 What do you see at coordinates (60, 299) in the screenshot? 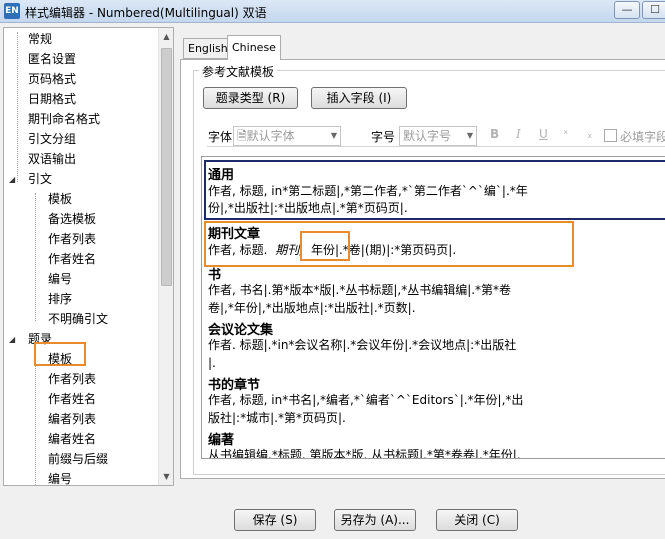
I see `tree-item-sort-order: 排序` at bounding box center [60, 299].